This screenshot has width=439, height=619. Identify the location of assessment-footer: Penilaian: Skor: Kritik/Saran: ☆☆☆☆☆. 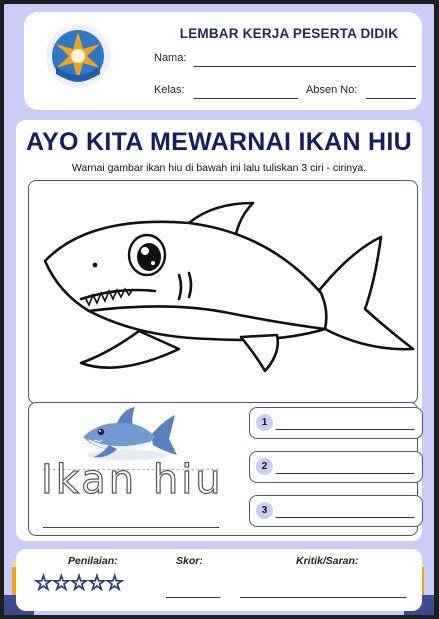
(219, 580).